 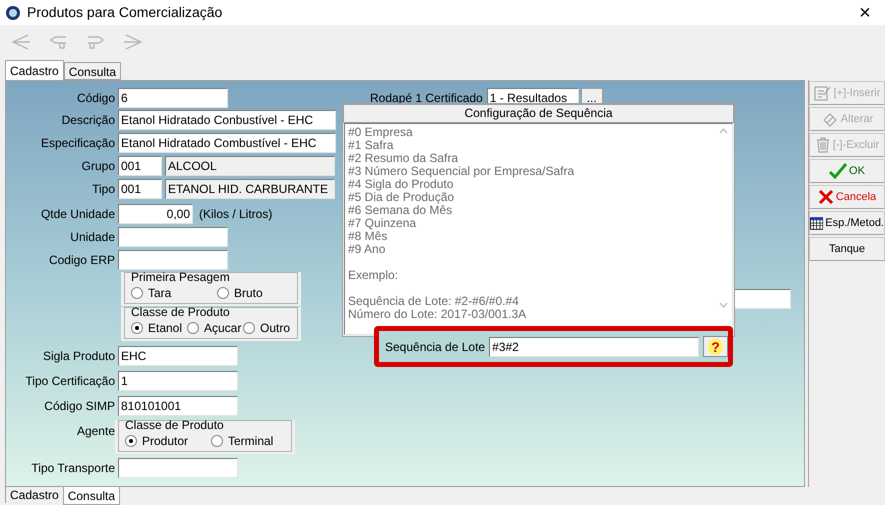 I want to click on radio-label: Açucar, so click(x=223, y=328).